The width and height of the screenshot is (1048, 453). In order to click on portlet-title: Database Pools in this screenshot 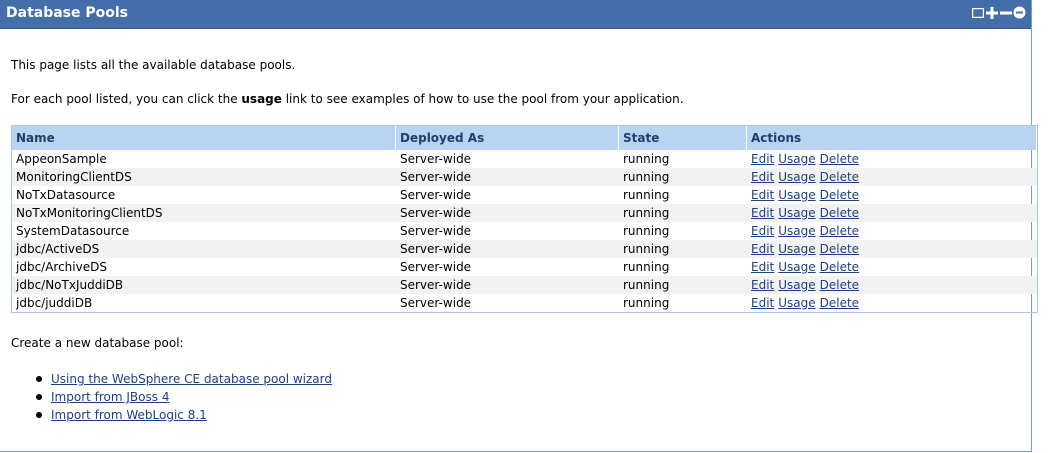, I will do `click(67, 13)`.